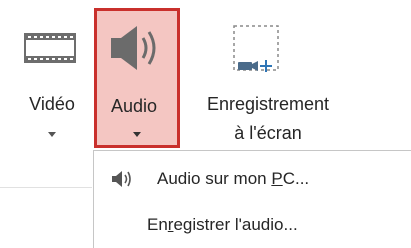 This screenshot has width=411, height=248. Describe the element at coordinates (46, 187) in the screenshot. I see `ribbon-divider` at that location.